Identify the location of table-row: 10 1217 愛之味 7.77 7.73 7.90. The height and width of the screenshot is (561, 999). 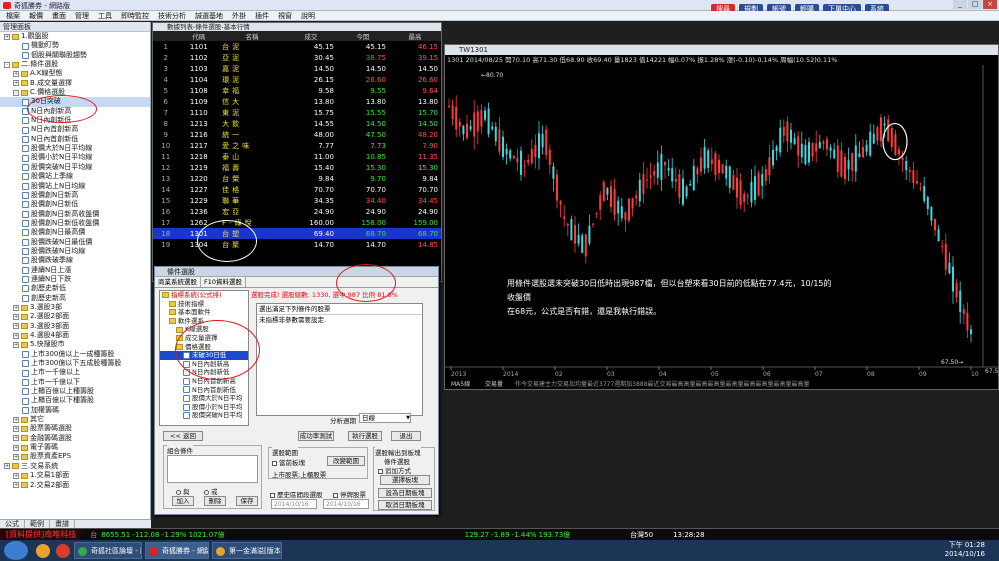
(297, 145).